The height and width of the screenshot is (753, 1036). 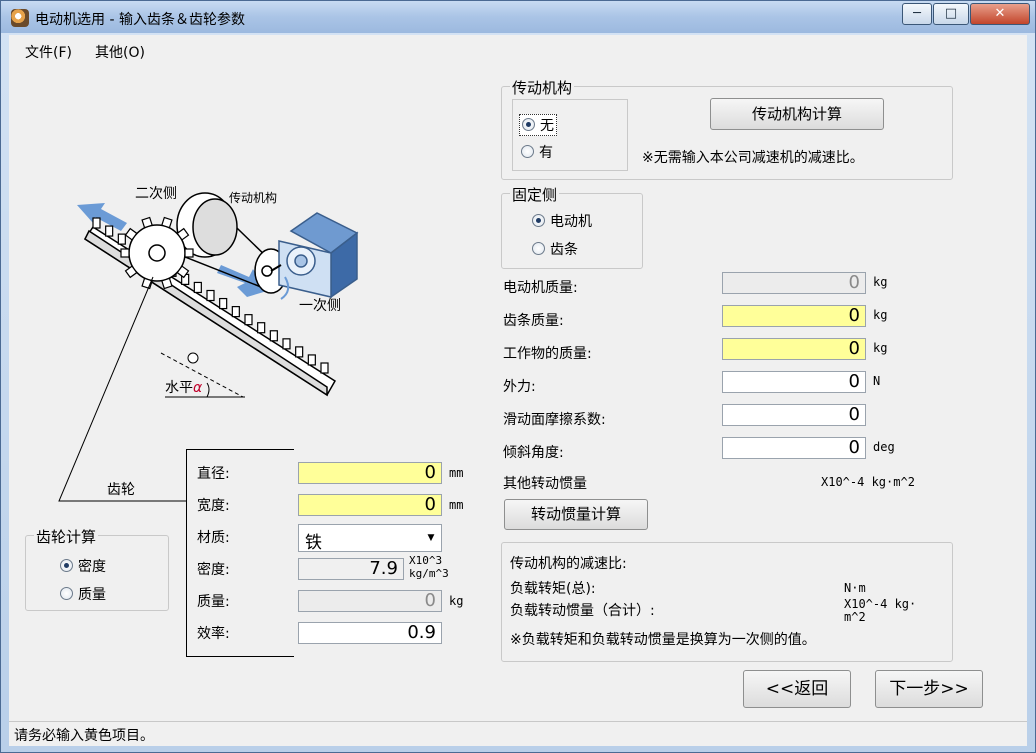 What do you see at coordinates (545, 484) in the screenshot?
I see `other-inertia-label: 其他转动惯量` at bounding box center [545, 484].